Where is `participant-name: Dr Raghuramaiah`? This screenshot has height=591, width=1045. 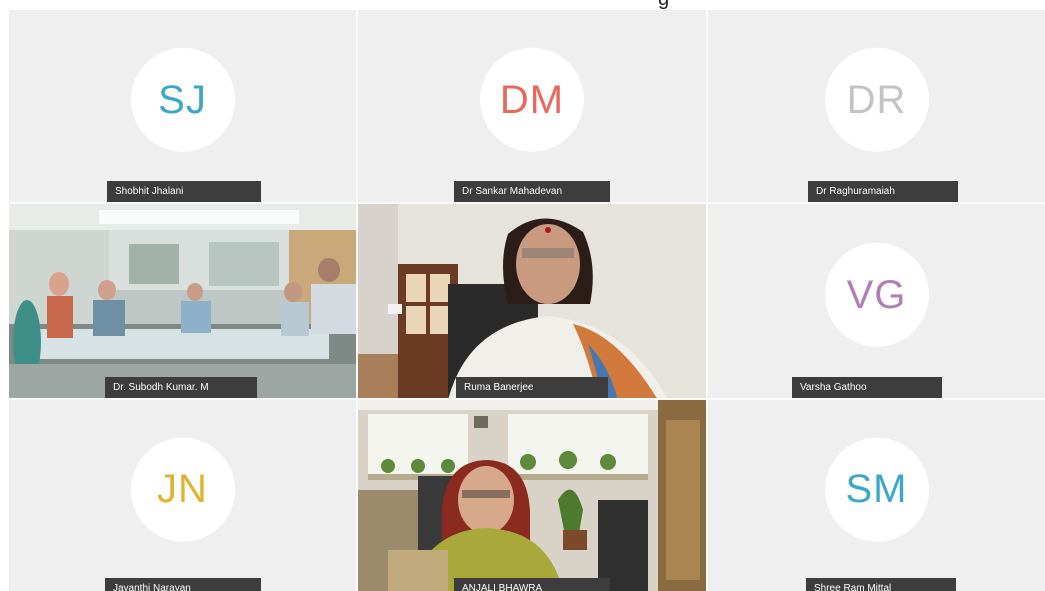
participant-name: Dr Raghuramaiah is located at coordinates (855, 191).